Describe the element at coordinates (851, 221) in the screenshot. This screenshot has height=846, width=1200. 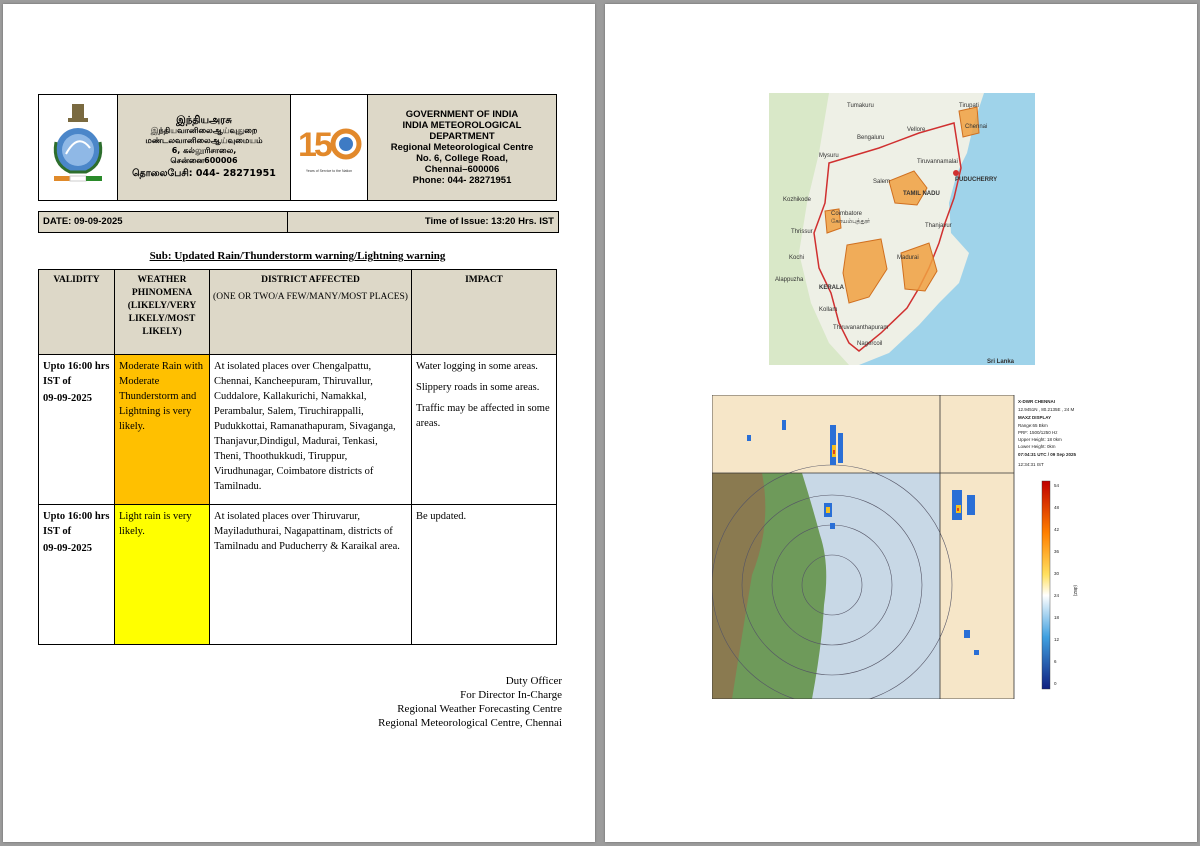
I see `map-label-coimbatore-ta: கோயம்புத்தூர்` at that location.